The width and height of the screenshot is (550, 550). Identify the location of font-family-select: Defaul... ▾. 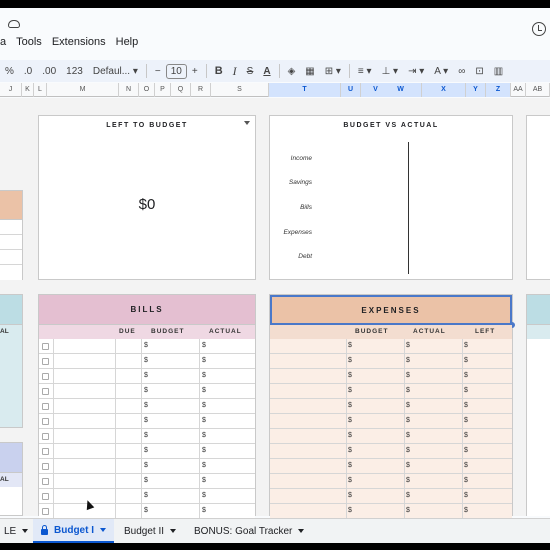
(115, 71).